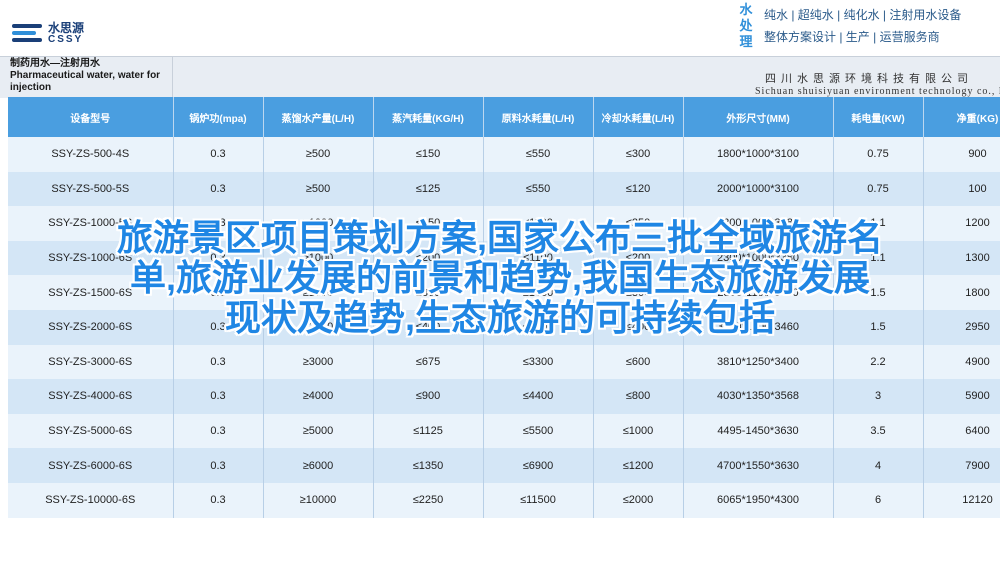 This screenshot has width=1000, height=581. Describe the element at coordinates (318, 465) in the screenshot. I see `table-cell: ≥6000` at that location.